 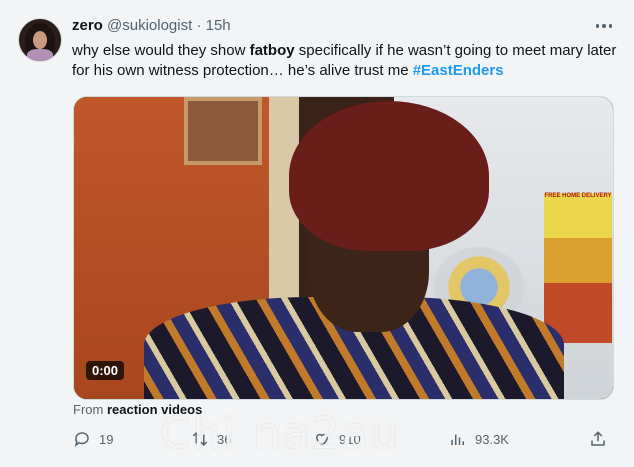 I want to click on tweet-time: 15h, so click(x=218, y=25).